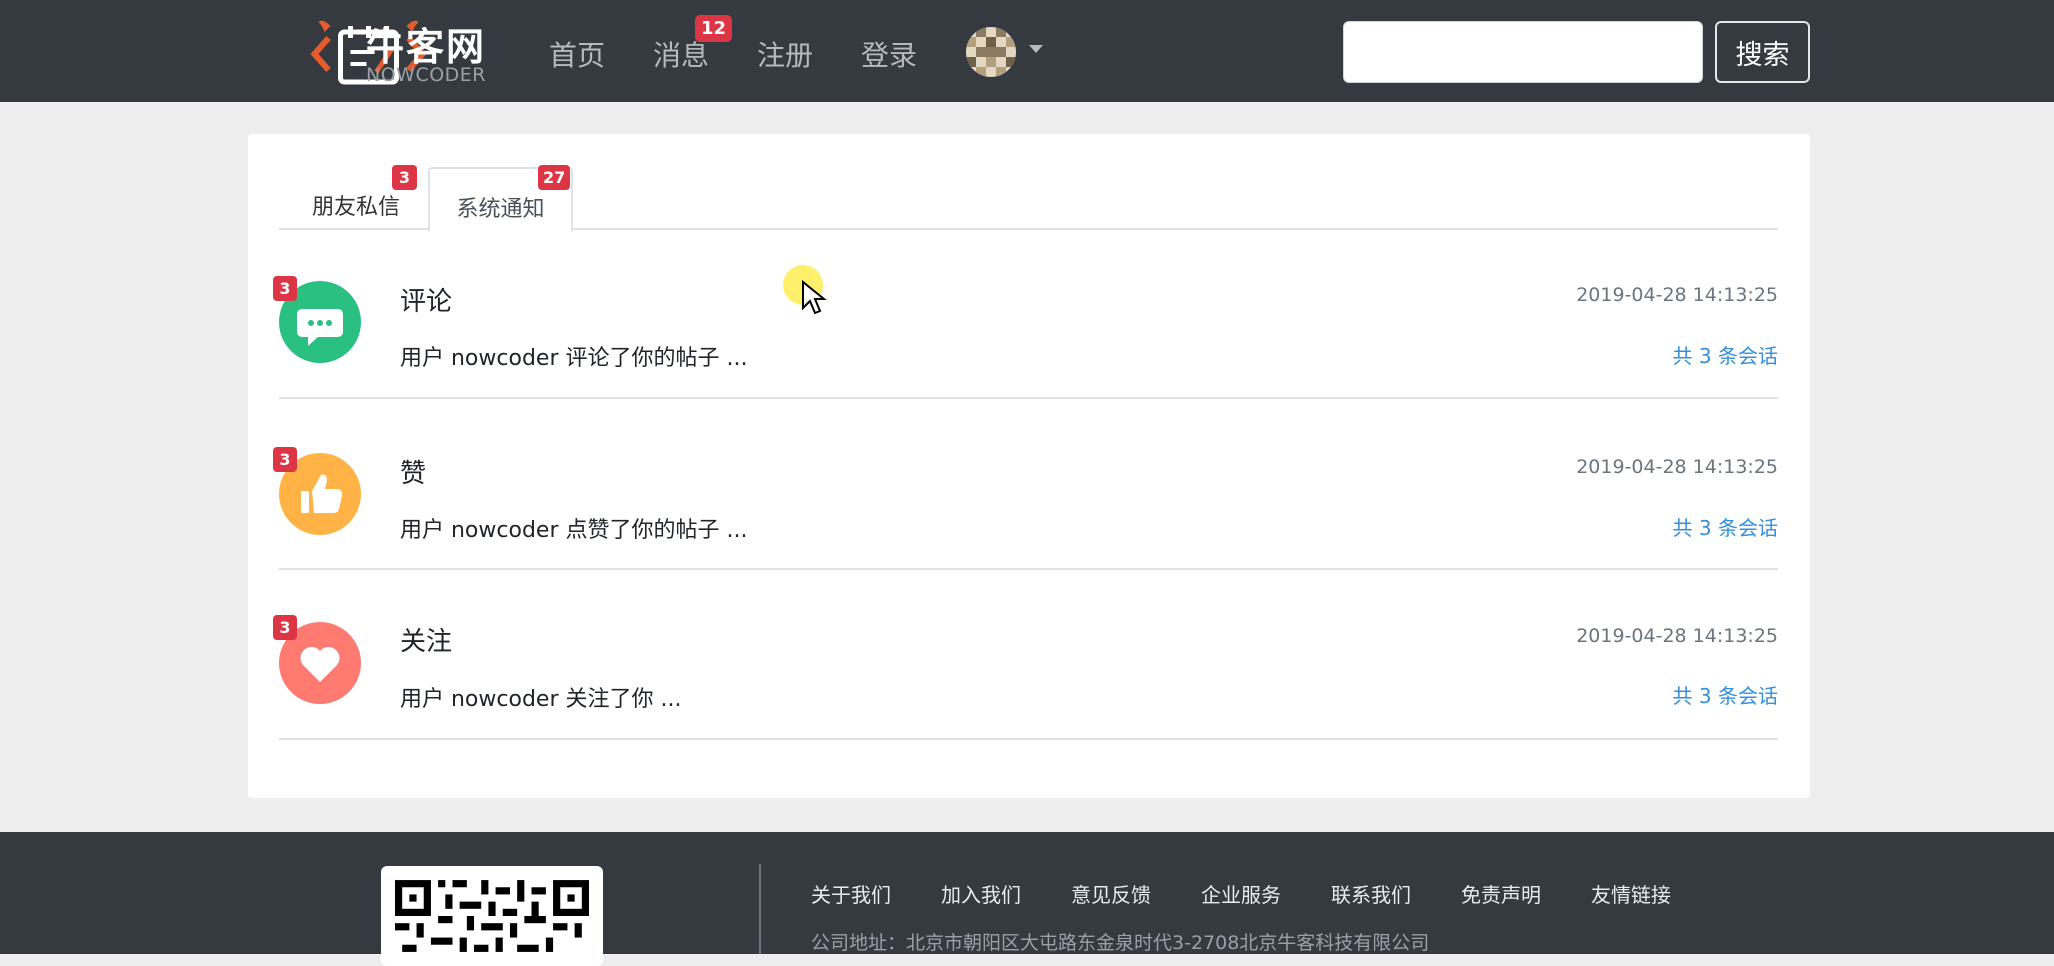 The height and width of the screenshot is (966, 2054). What do you see at coordinates (814, 297) in the screenshot?
I see `mouse-pointer-icon` at bounding box center [814, 297].